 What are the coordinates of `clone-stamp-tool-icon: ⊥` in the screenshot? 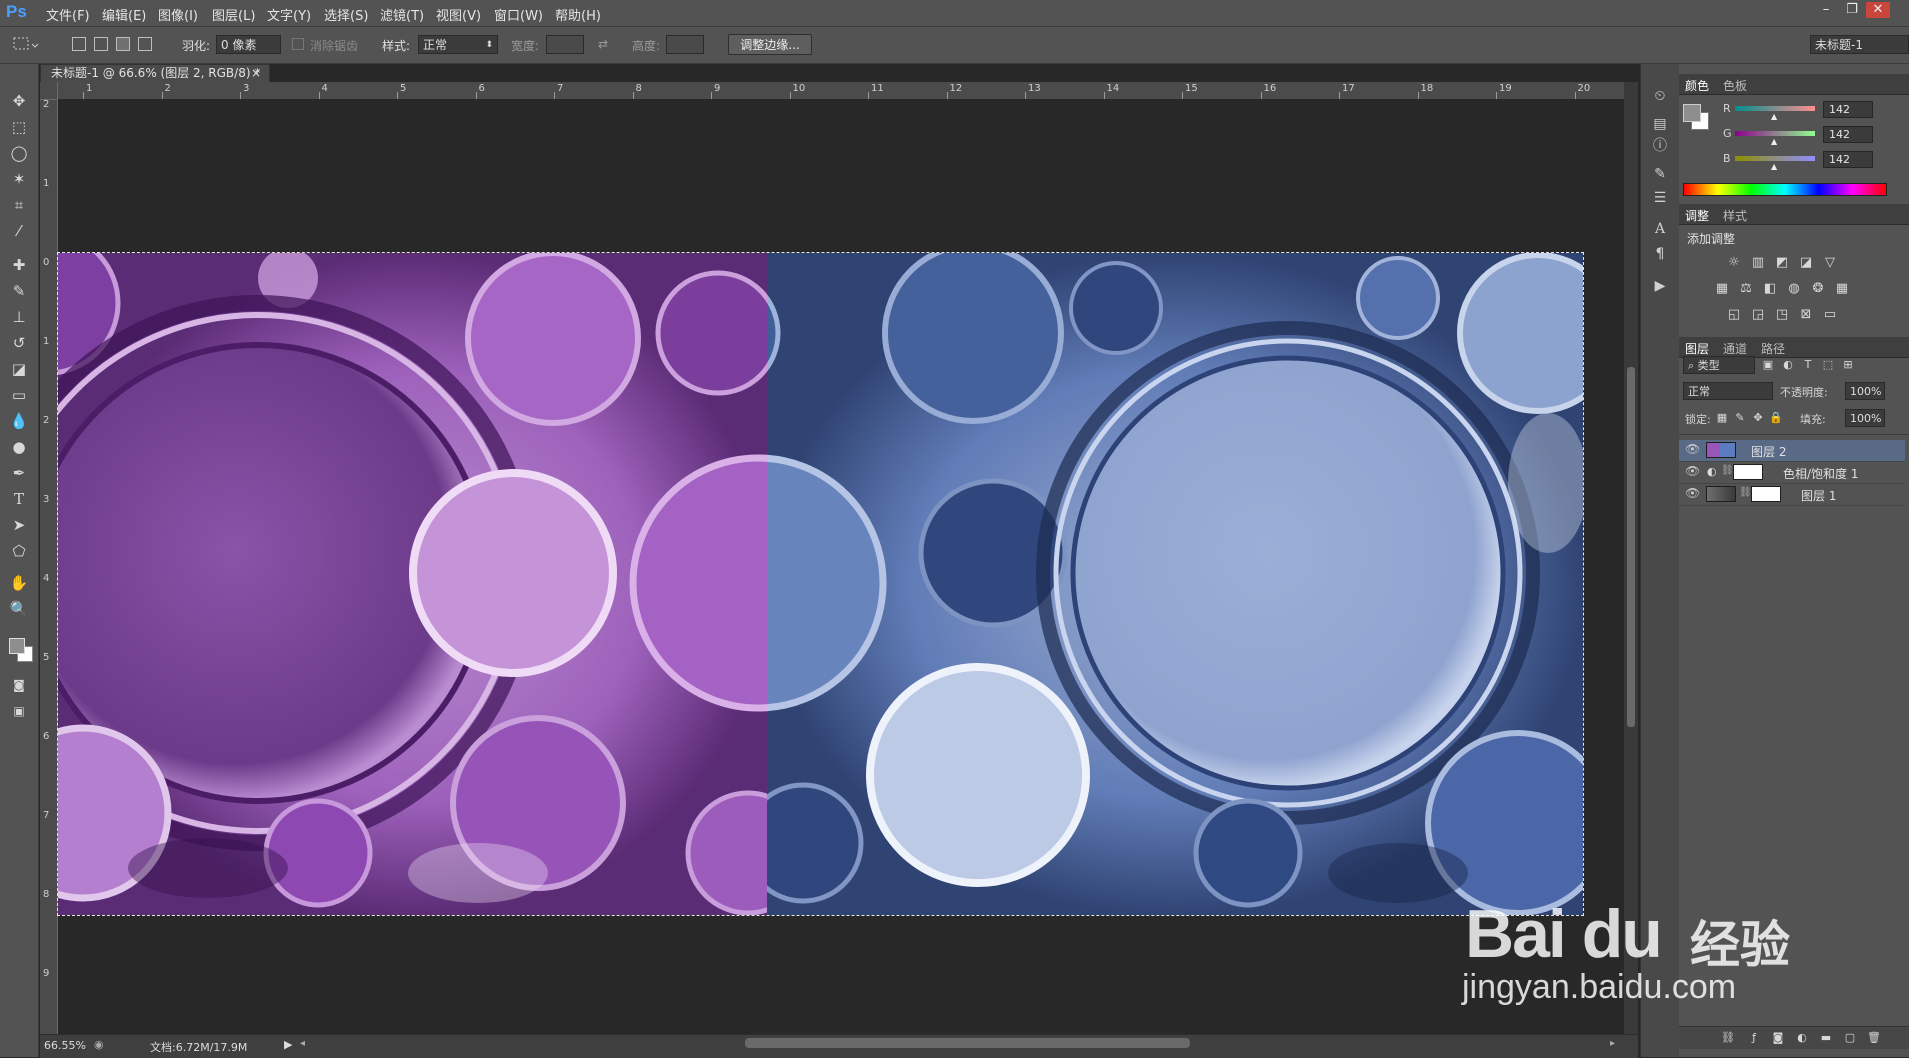 It's located at (19, 317).